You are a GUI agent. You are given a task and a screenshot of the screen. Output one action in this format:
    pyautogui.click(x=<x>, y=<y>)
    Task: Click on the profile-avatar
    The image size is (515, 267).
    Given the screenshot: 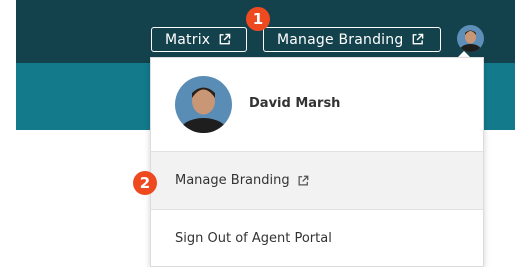 What is the action you would take?
    pyautogui.click(x=203, y=104)
    